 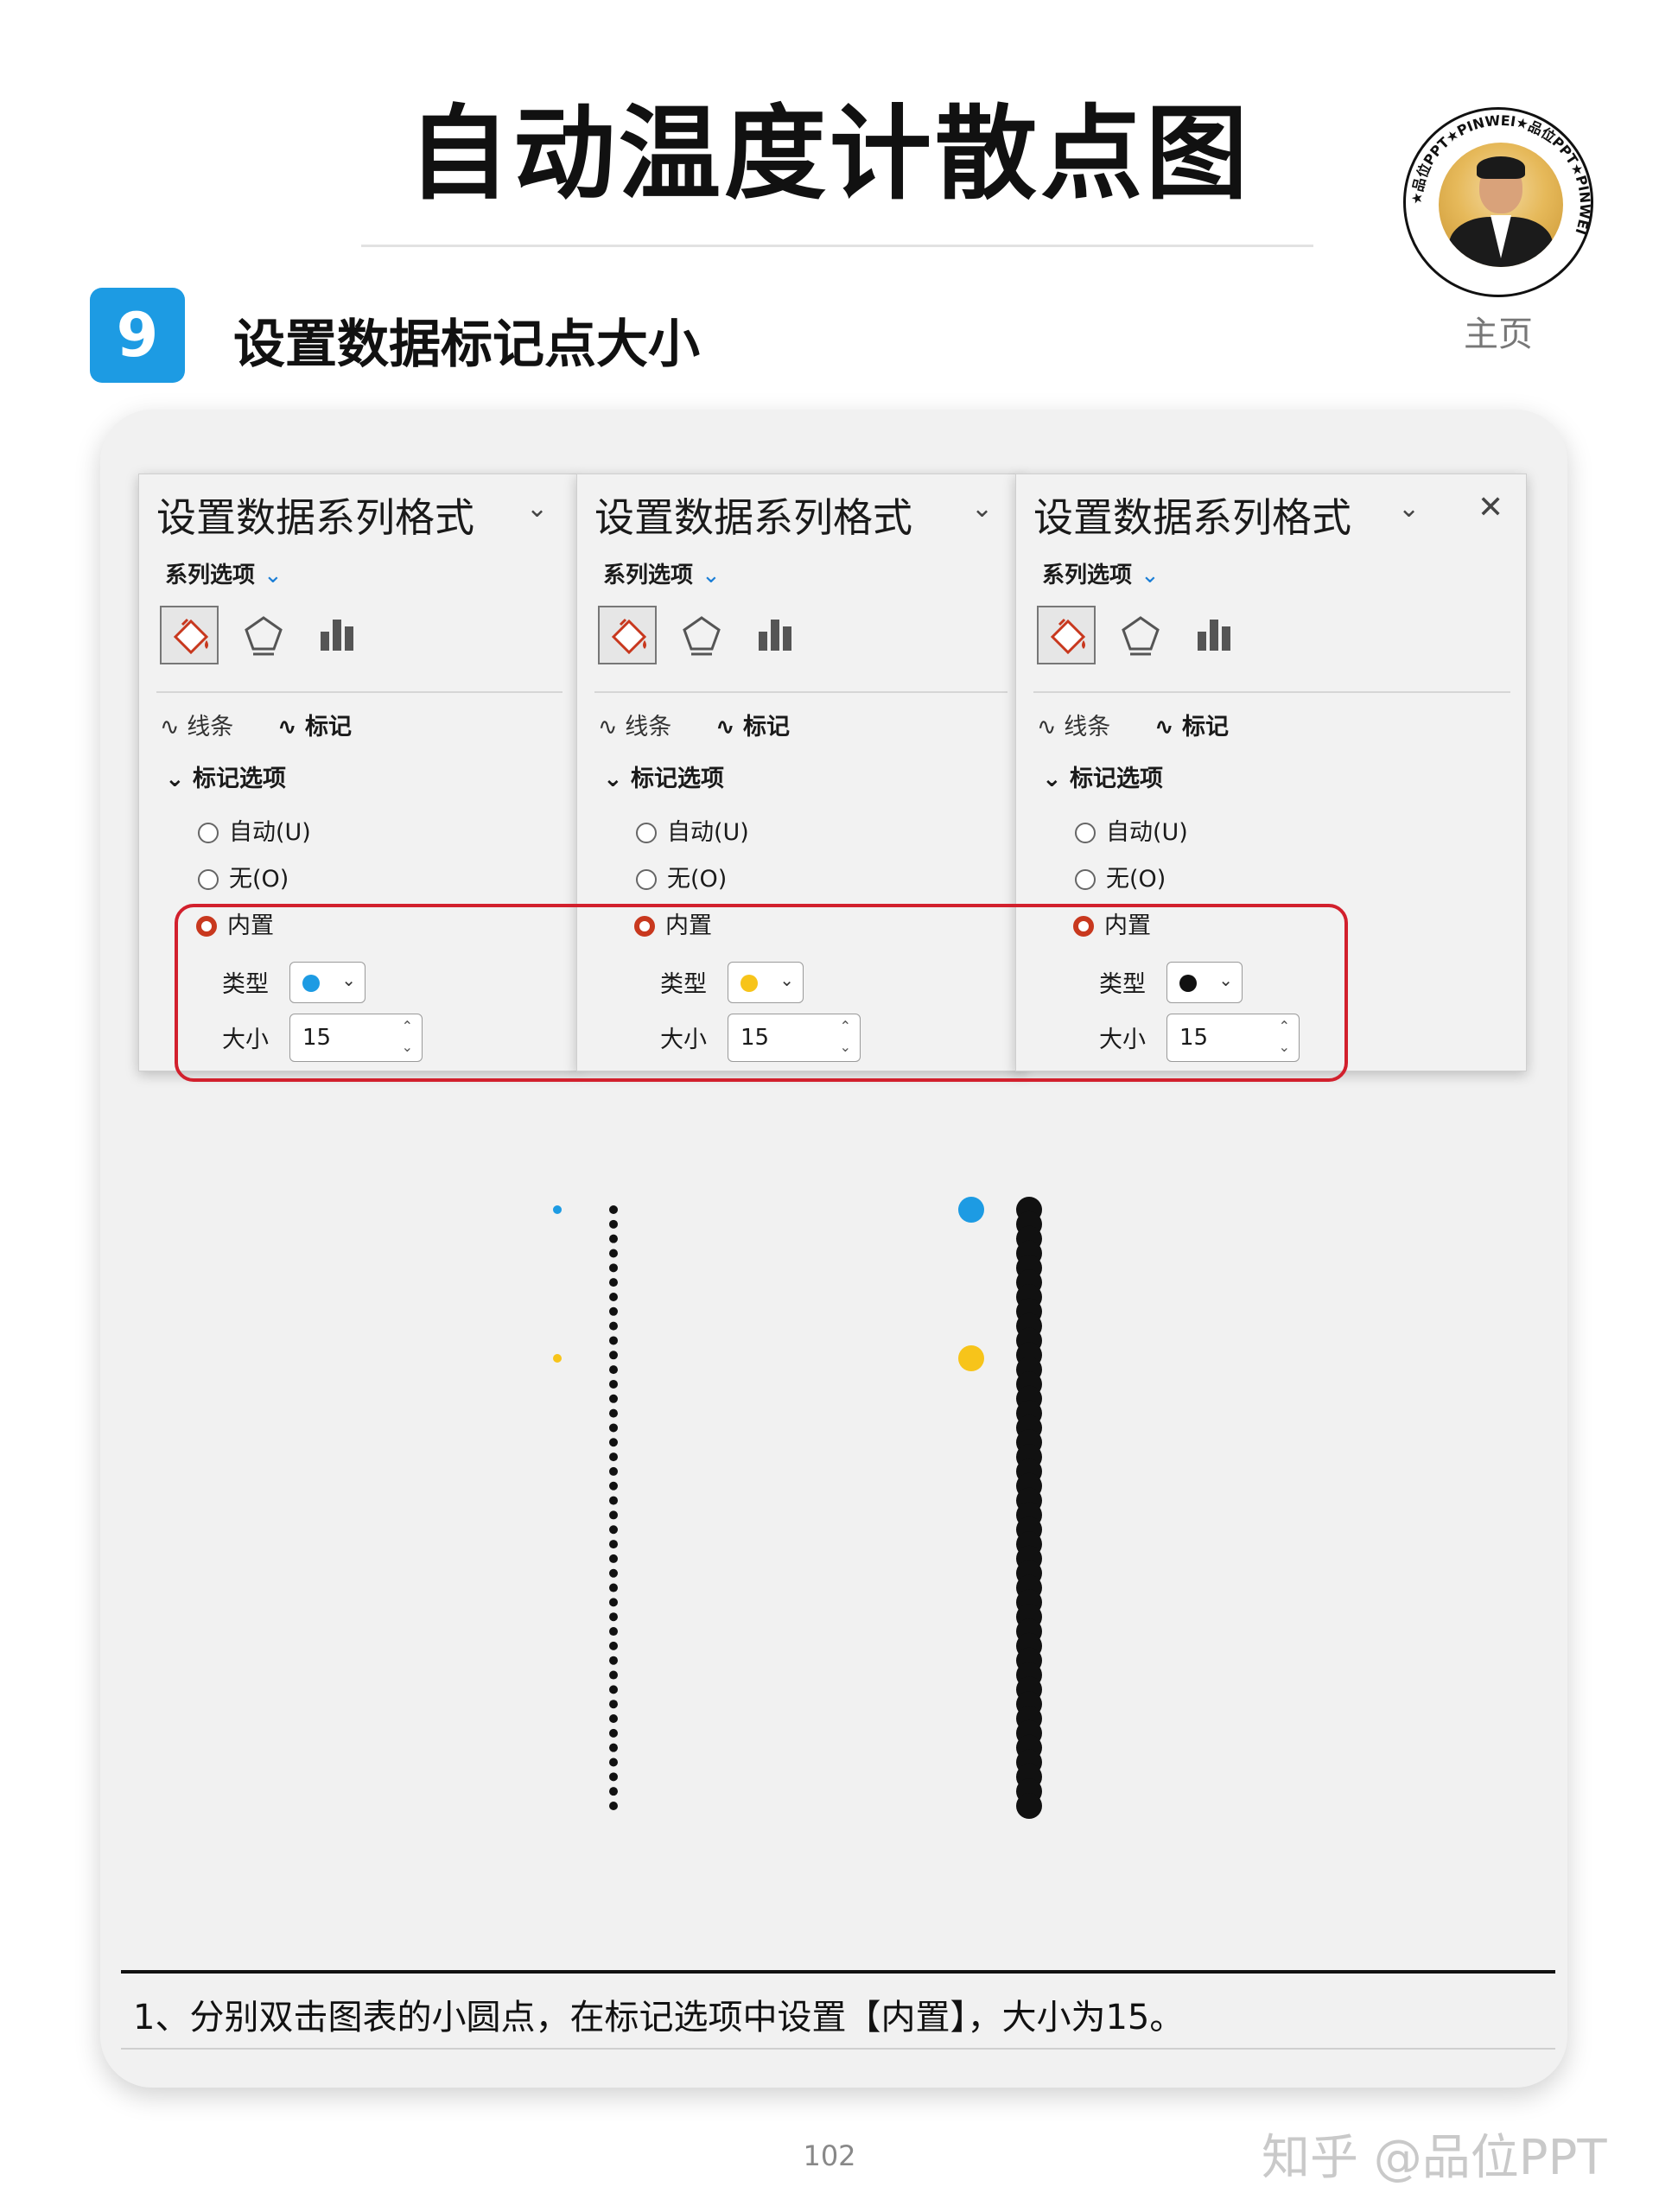 What do you see at coordinates (971, 1210) in the screenshot?
I see `blue-marker-large` at bounding box center [971, 1210].